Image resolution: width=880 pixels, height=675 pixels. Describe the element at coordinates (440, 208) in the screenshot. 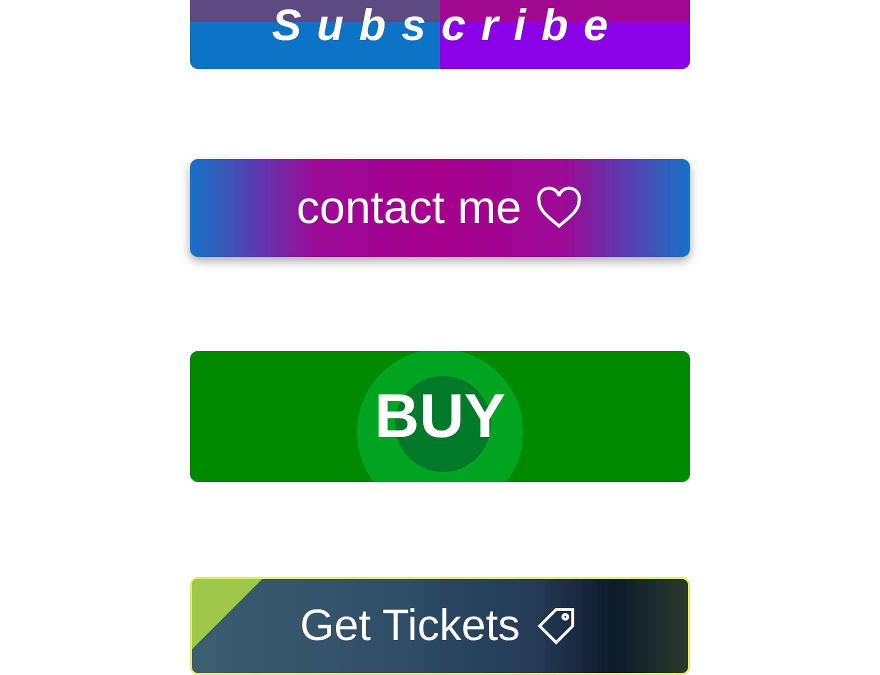

I see `contact-button: contact me` at that location.